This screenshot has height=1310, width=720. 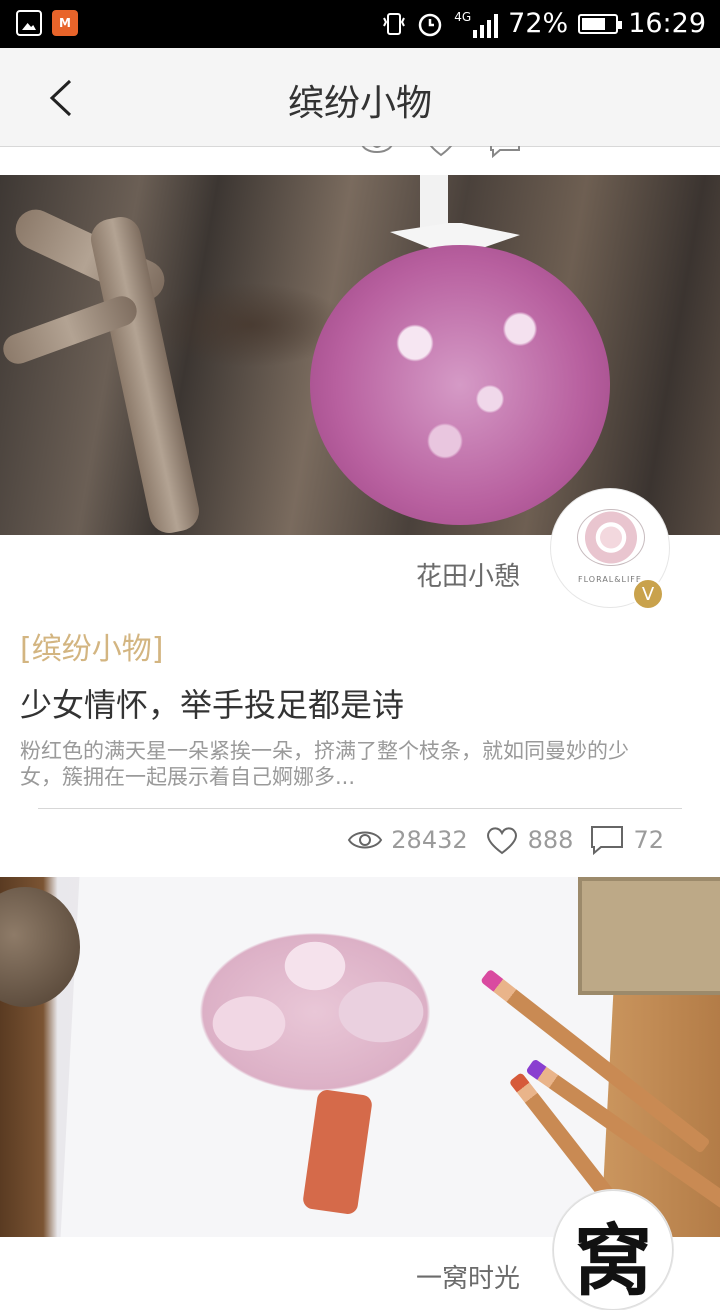 What do you see at coordinates (429, 840) in the screenshot?
I see `views-count: 28432` at bounding box center [429, 840].